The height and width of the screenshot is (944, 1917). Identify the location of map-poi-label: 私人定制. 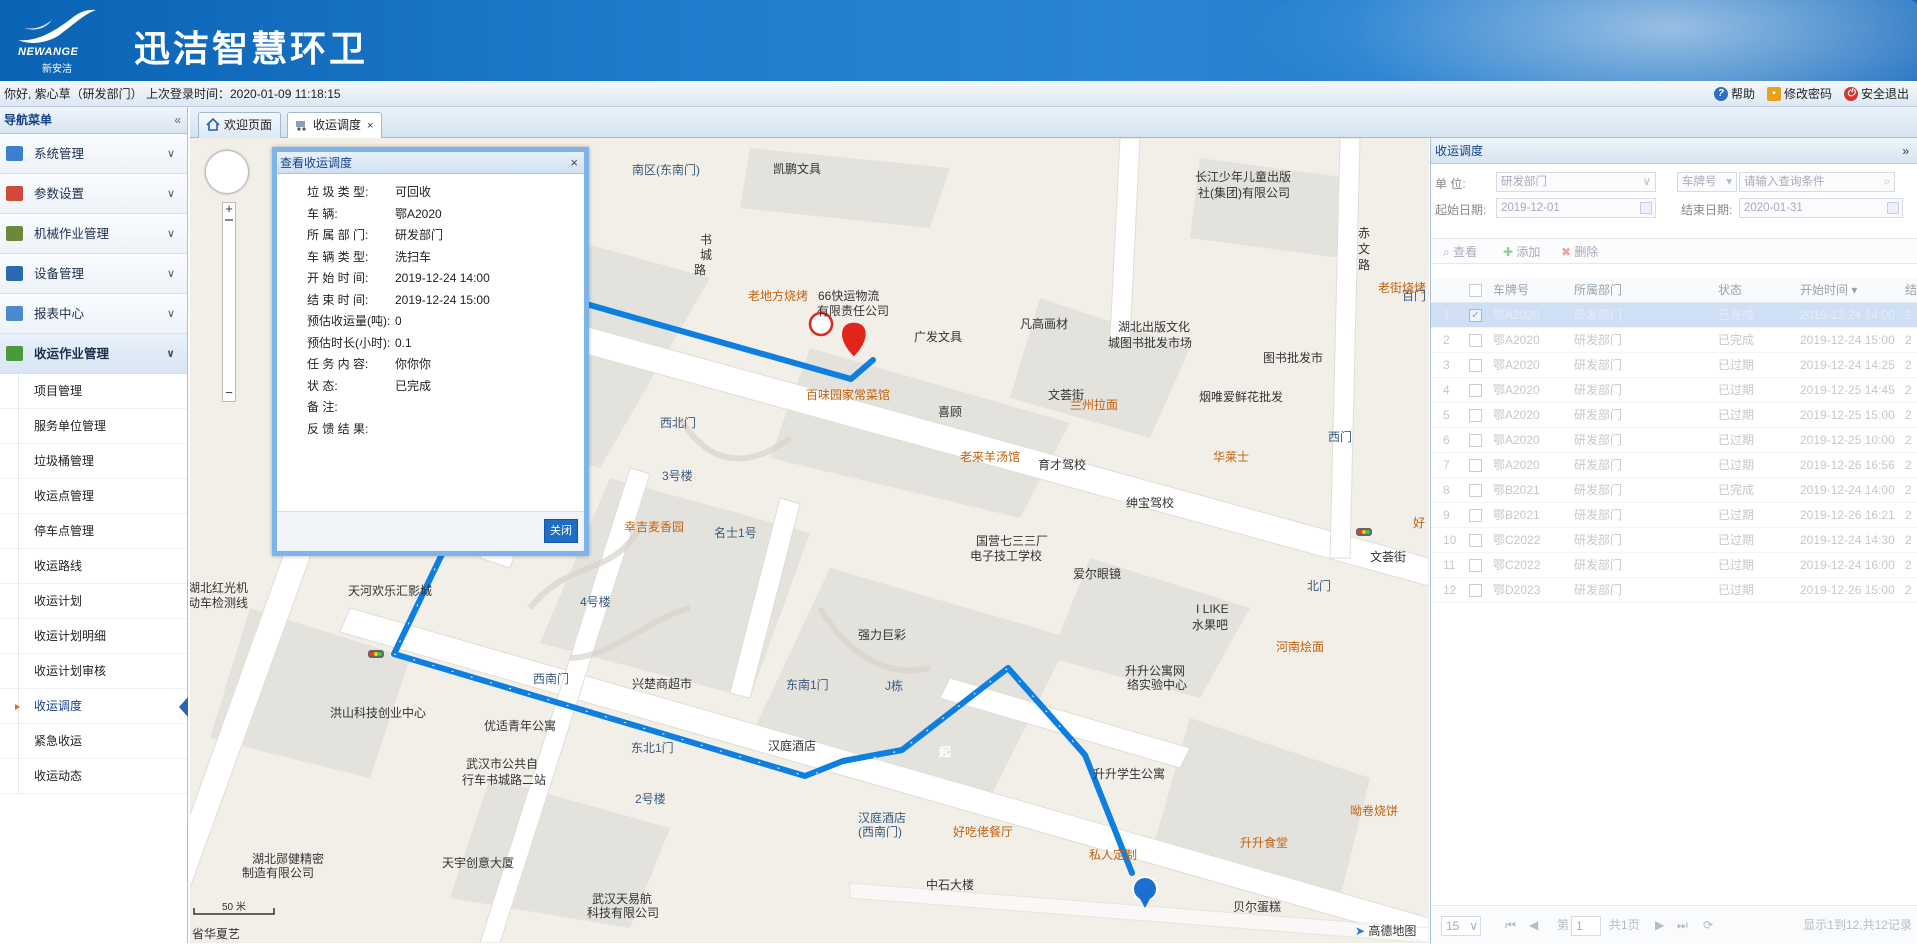
(1113, 855).